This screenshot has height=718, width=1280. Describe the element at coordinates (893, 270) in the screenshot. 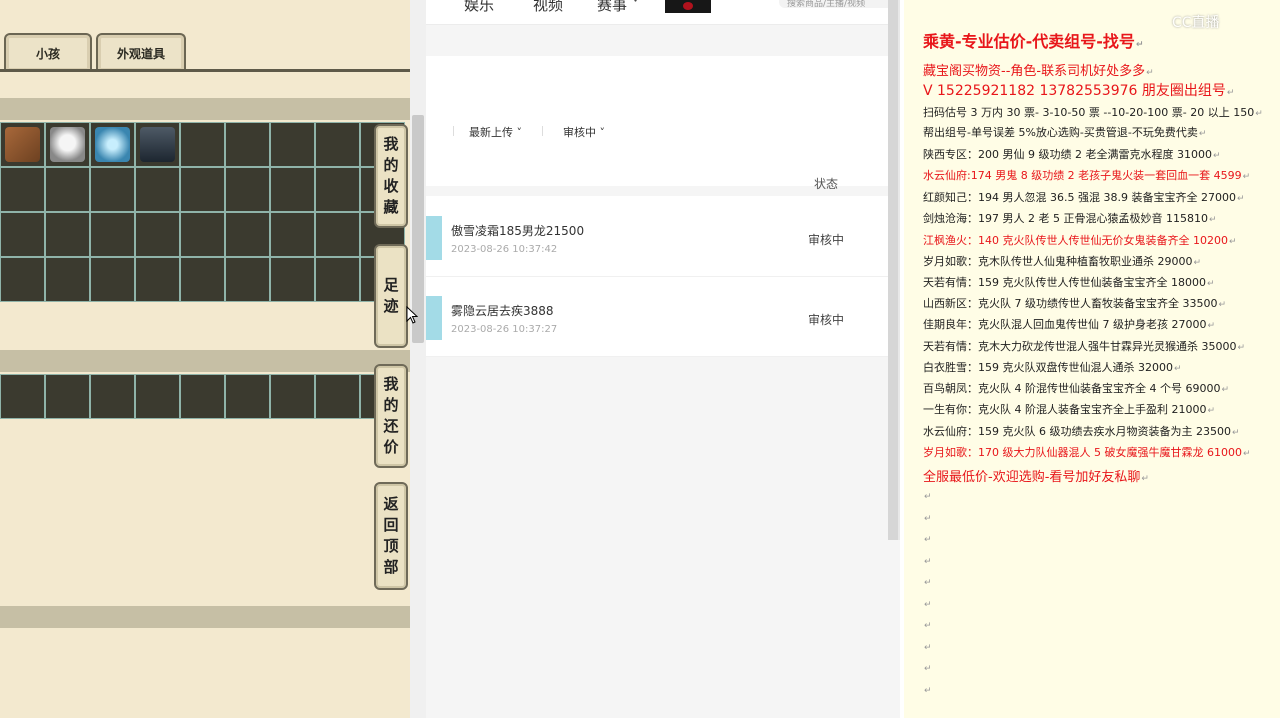

I see `web-scrollbar-thumb` at that location.